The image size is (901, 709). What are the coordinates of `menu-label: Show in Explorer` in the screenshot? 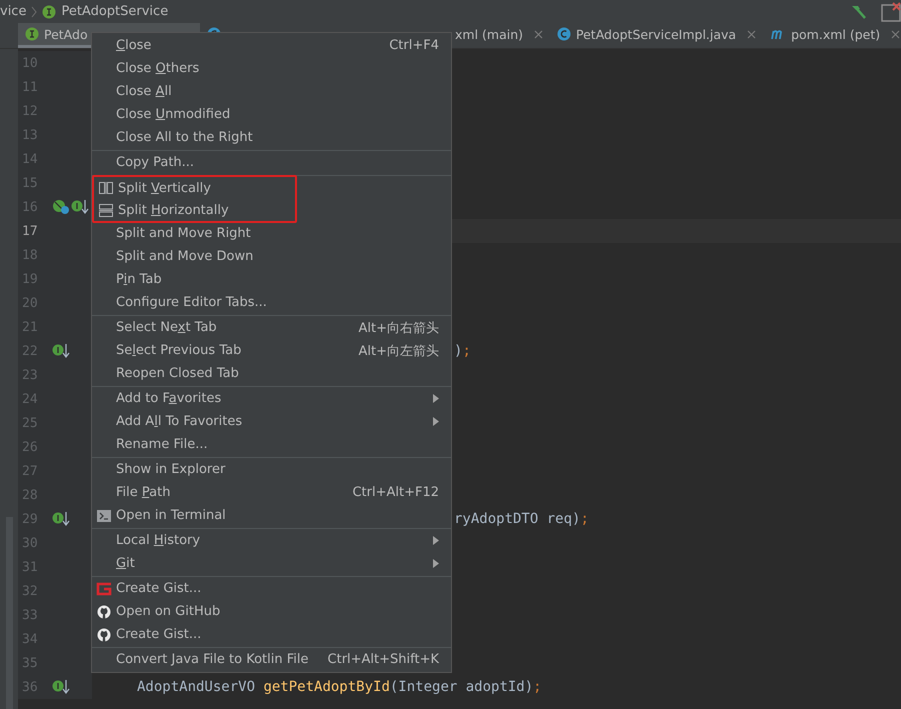 It's located at (171, 469).